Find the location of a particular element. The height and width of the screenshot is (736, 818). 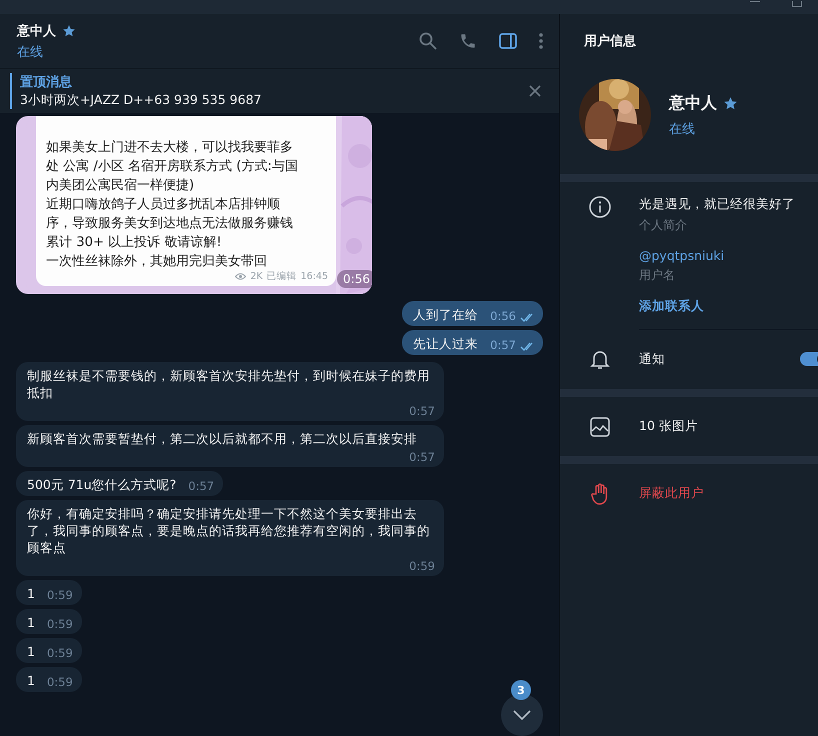

message-text: 如果美女上门进不去大楼，可以找我要菲多处 公寓 /小区 名宿开房联系方式 (方式:与国内美团公寓民宿一样便捷) 近期口嗨放鸽子人员过多扰乱本店排钟顺序，导致服务美女到达地点无法做服务赚钱累计 30+ 以上投诉 敬请谅解! 一次性丝袜除外，其她用完归美女带回 is located at coordinates (172, 205).